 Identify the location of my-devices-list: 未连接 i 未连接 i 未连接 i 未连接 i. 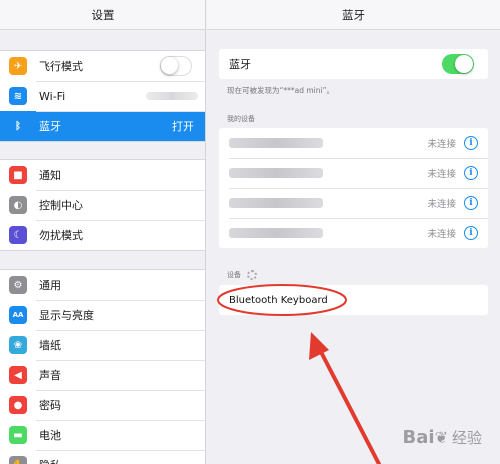
(353, 188).